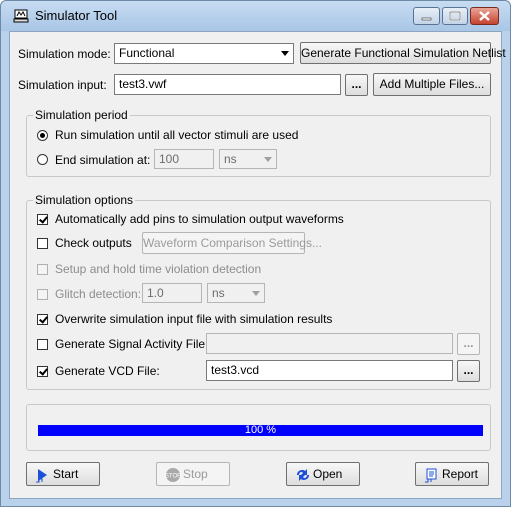 Image resolution: width=511 pixels, height=507 pixels. What do you see at coordinates (426, 16) in the screenshot?
I see `minimize-button` at bounding box center [426, 16].